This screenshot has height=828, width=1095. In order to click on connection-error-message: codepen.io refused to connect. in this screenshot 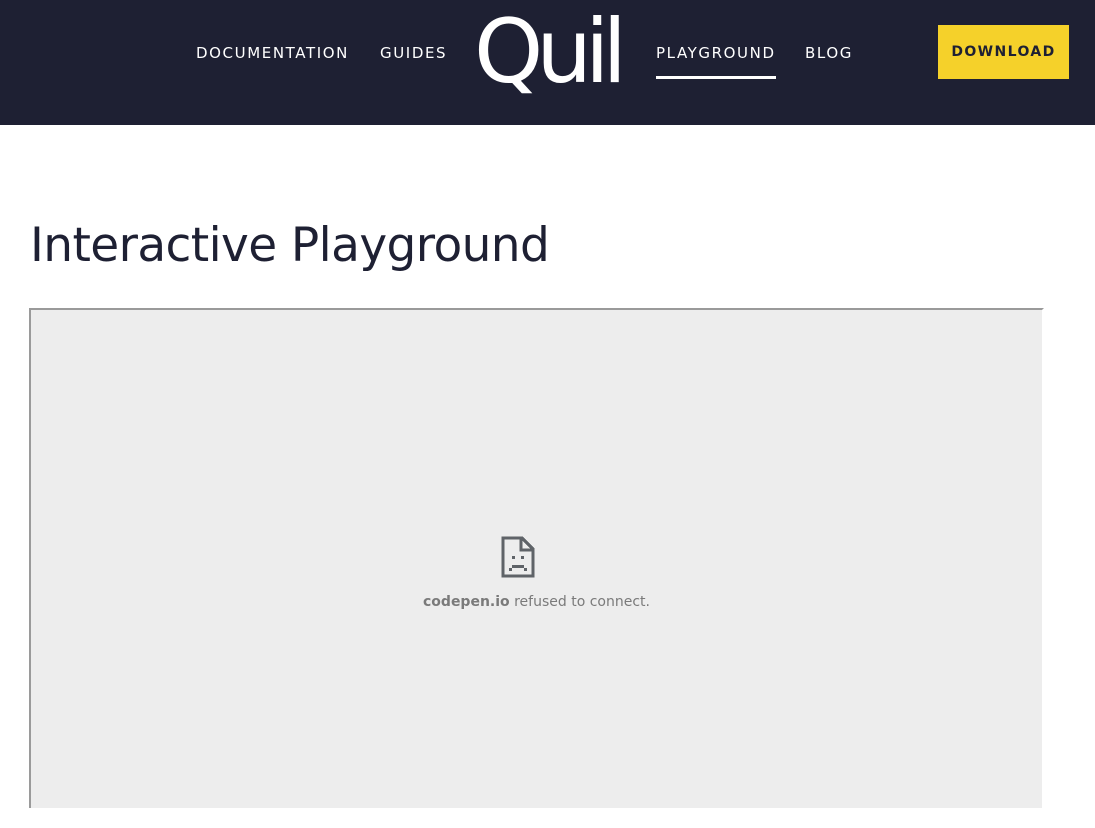, I will do `click(536, 602)`.